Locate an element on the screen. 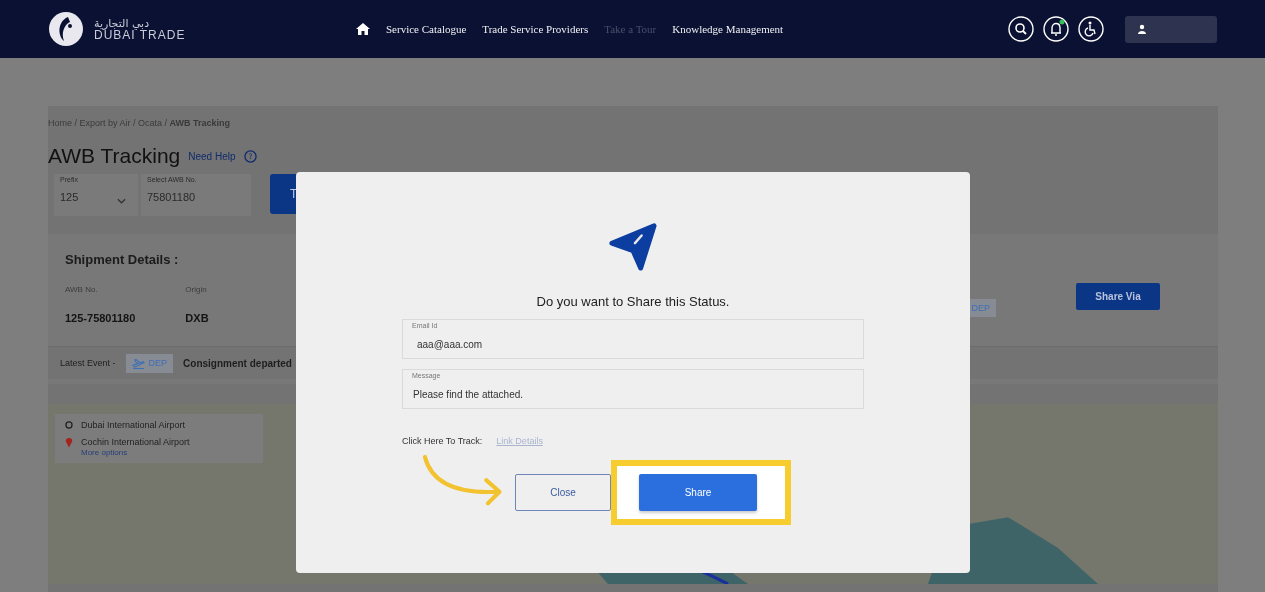  dialog-title: Do you want to Share this Status. is located at coordinates (633, 301).